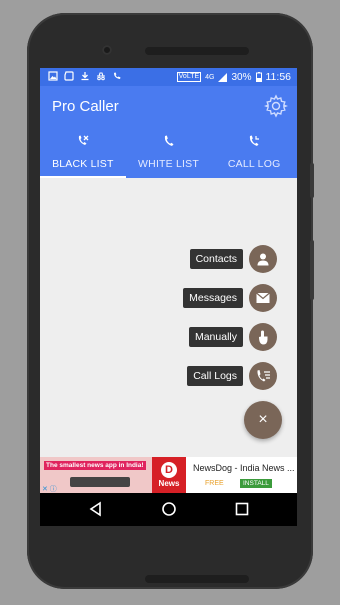 The image size is (340, 605). Describe the element at coordinates (241, 77) in the screenshot. I see `battery-percent: 30%` at that location.